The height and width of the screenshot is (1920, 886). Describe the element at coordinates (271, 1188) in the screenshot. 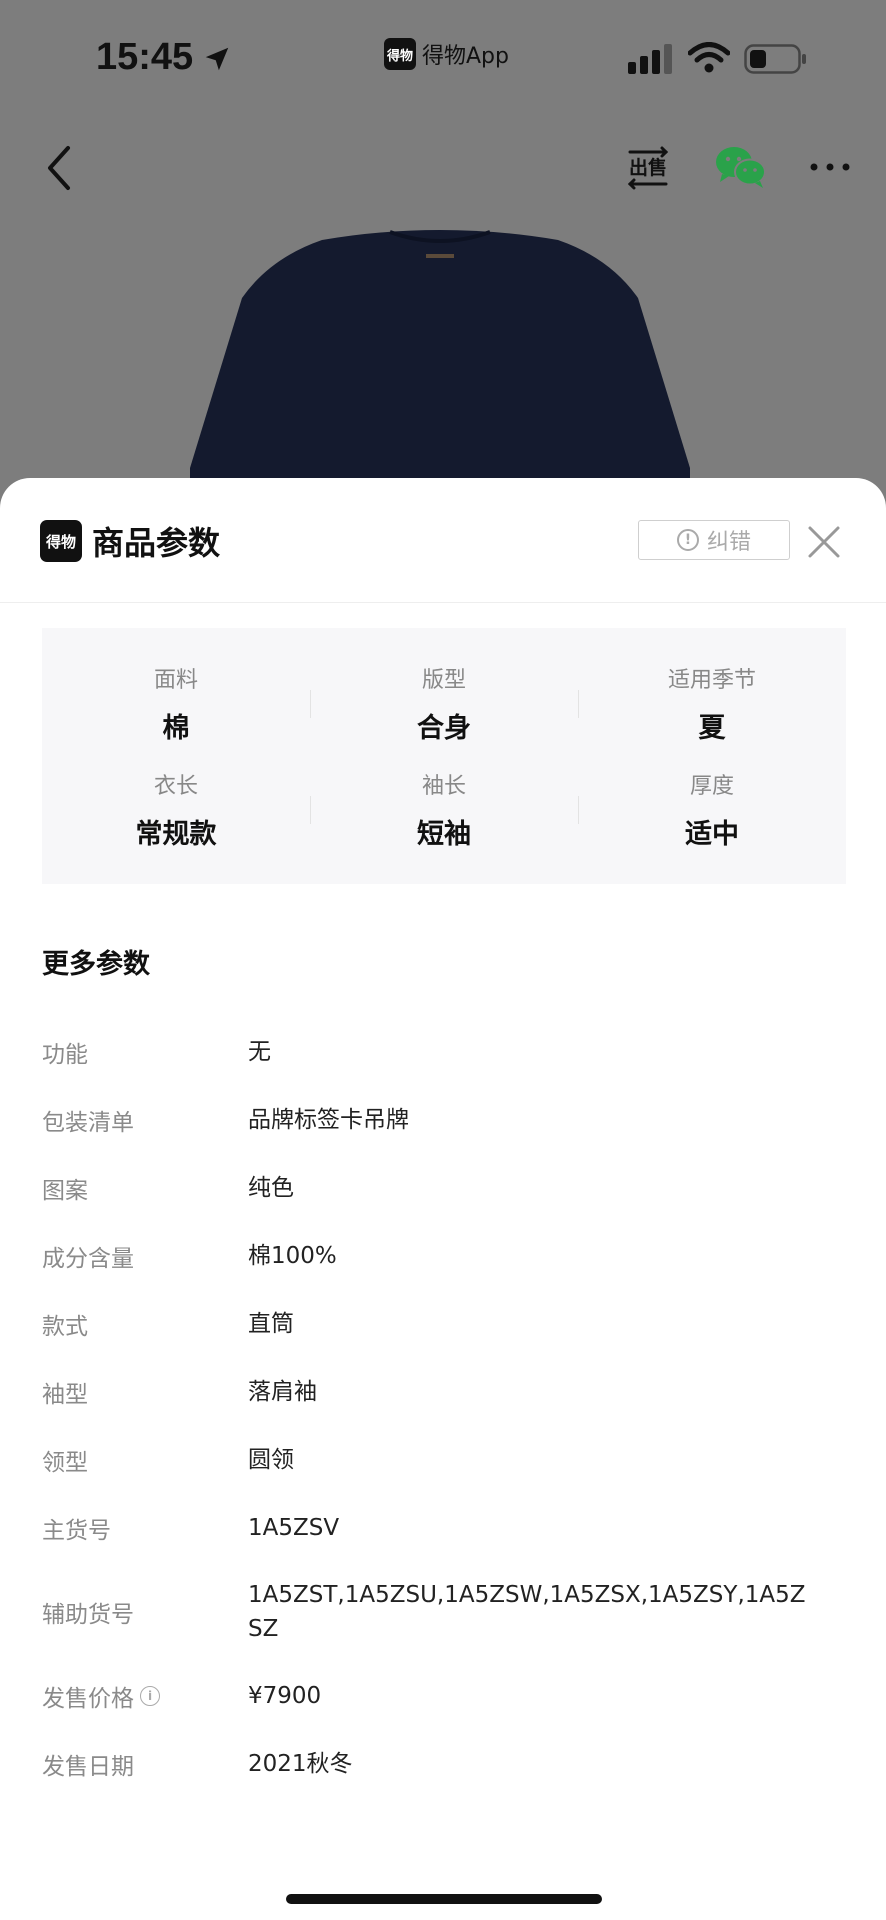

I see `param-value: 纯色` at that location.